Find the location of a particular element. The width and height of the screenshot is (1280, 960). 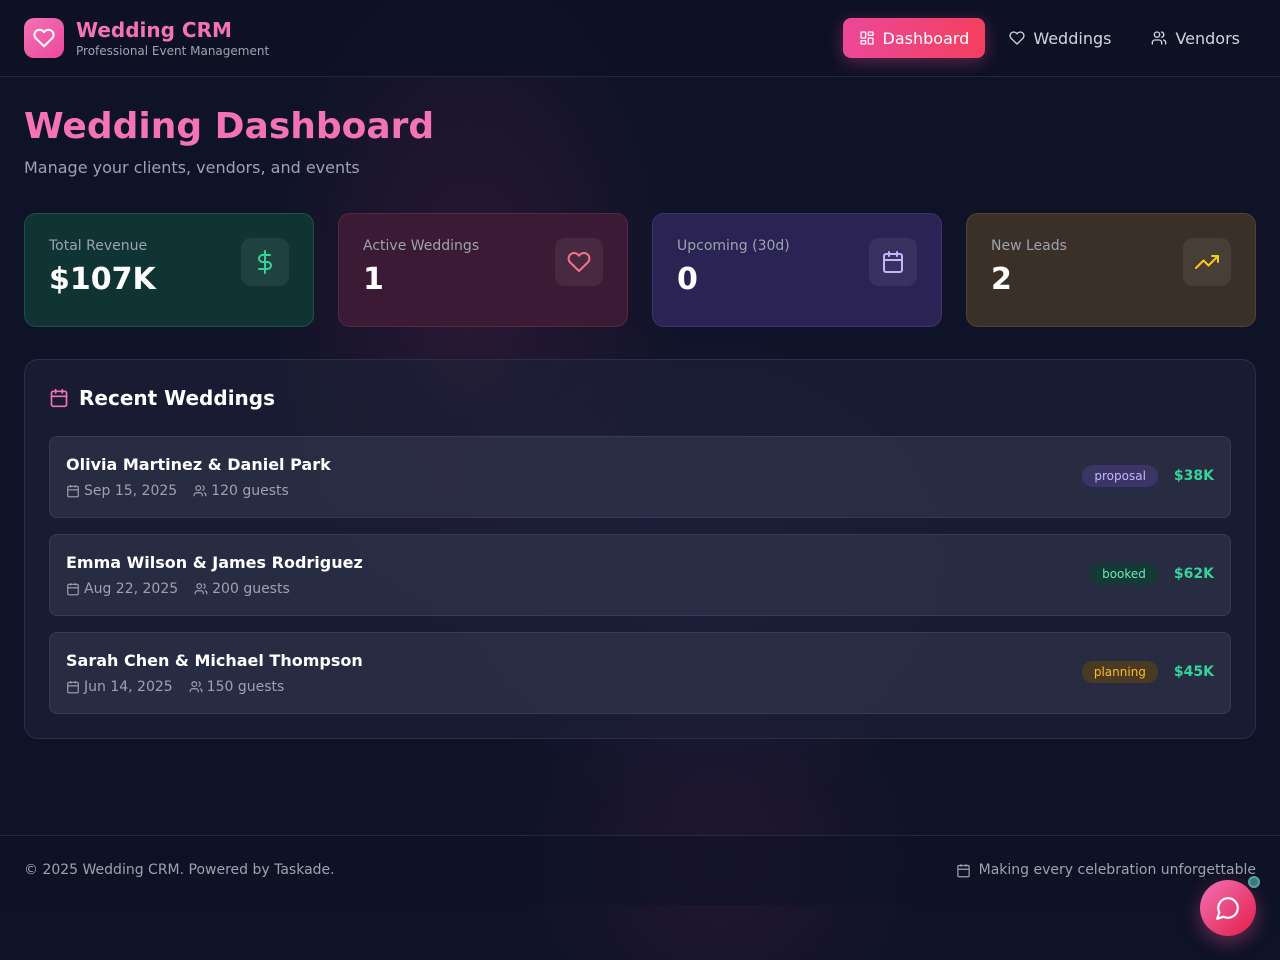

brand-subtitle: Professional Event Management is located at coordinates (173, 51).